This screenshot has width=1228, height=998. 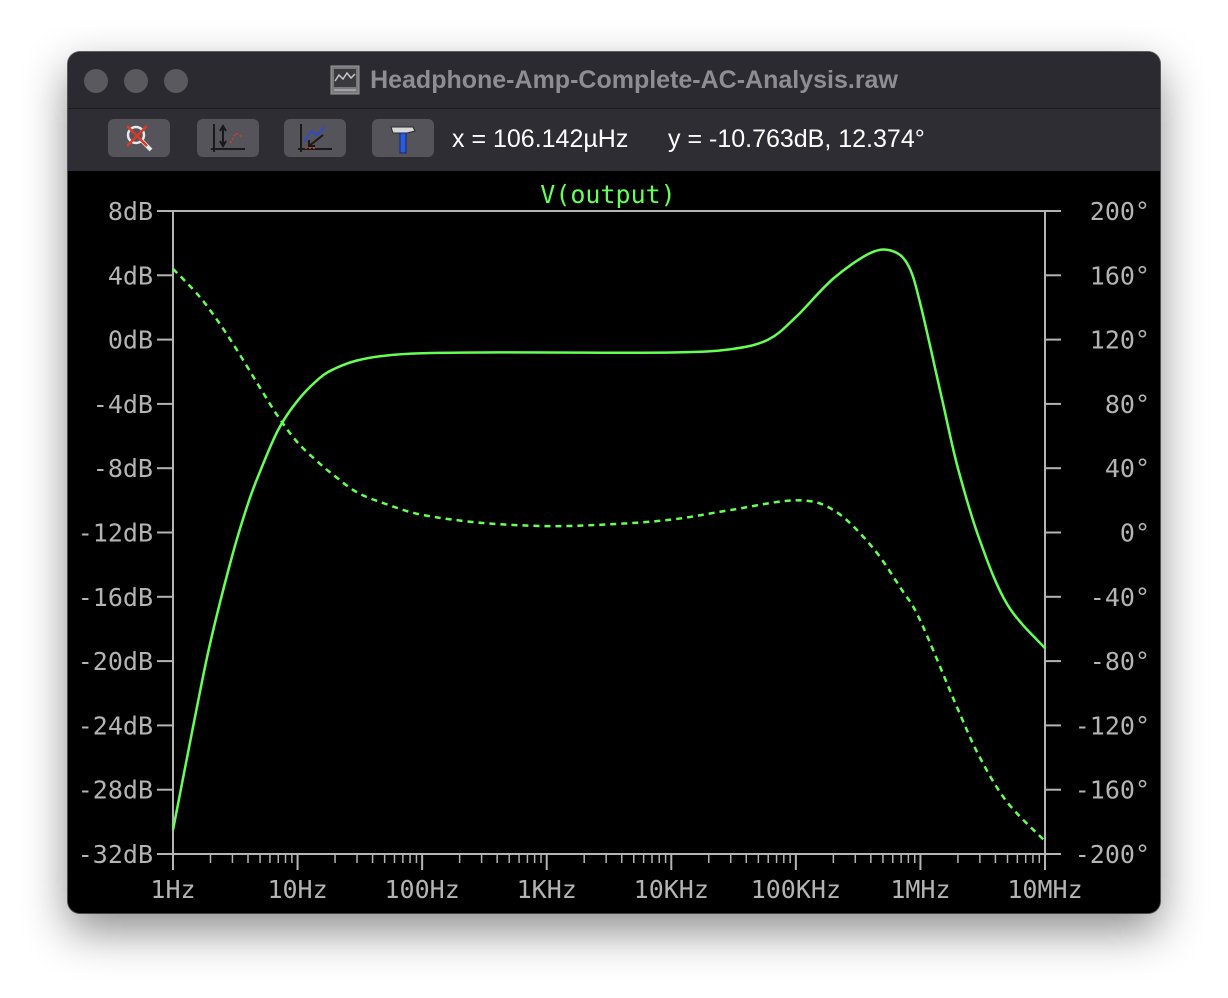 What do you see at coordinates (671, 889) in the screenshot?
I see `x-tick-label: 10KHz` at bounding box center [671, 889].